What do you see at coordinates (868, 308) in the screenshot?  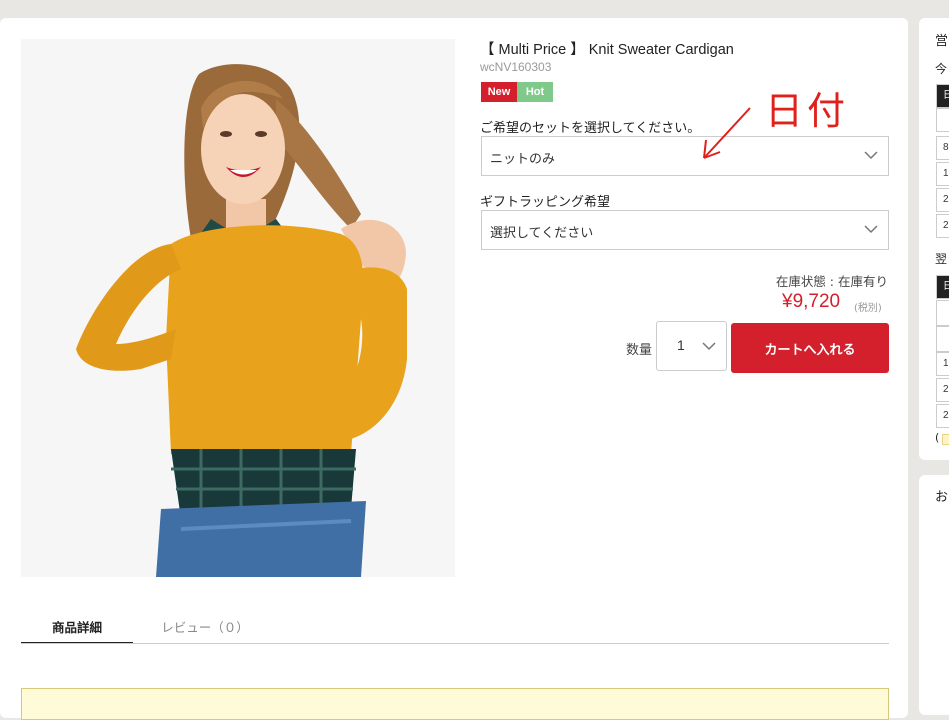 I see `tax-note: (税別)` at bounding box center [868, 308].